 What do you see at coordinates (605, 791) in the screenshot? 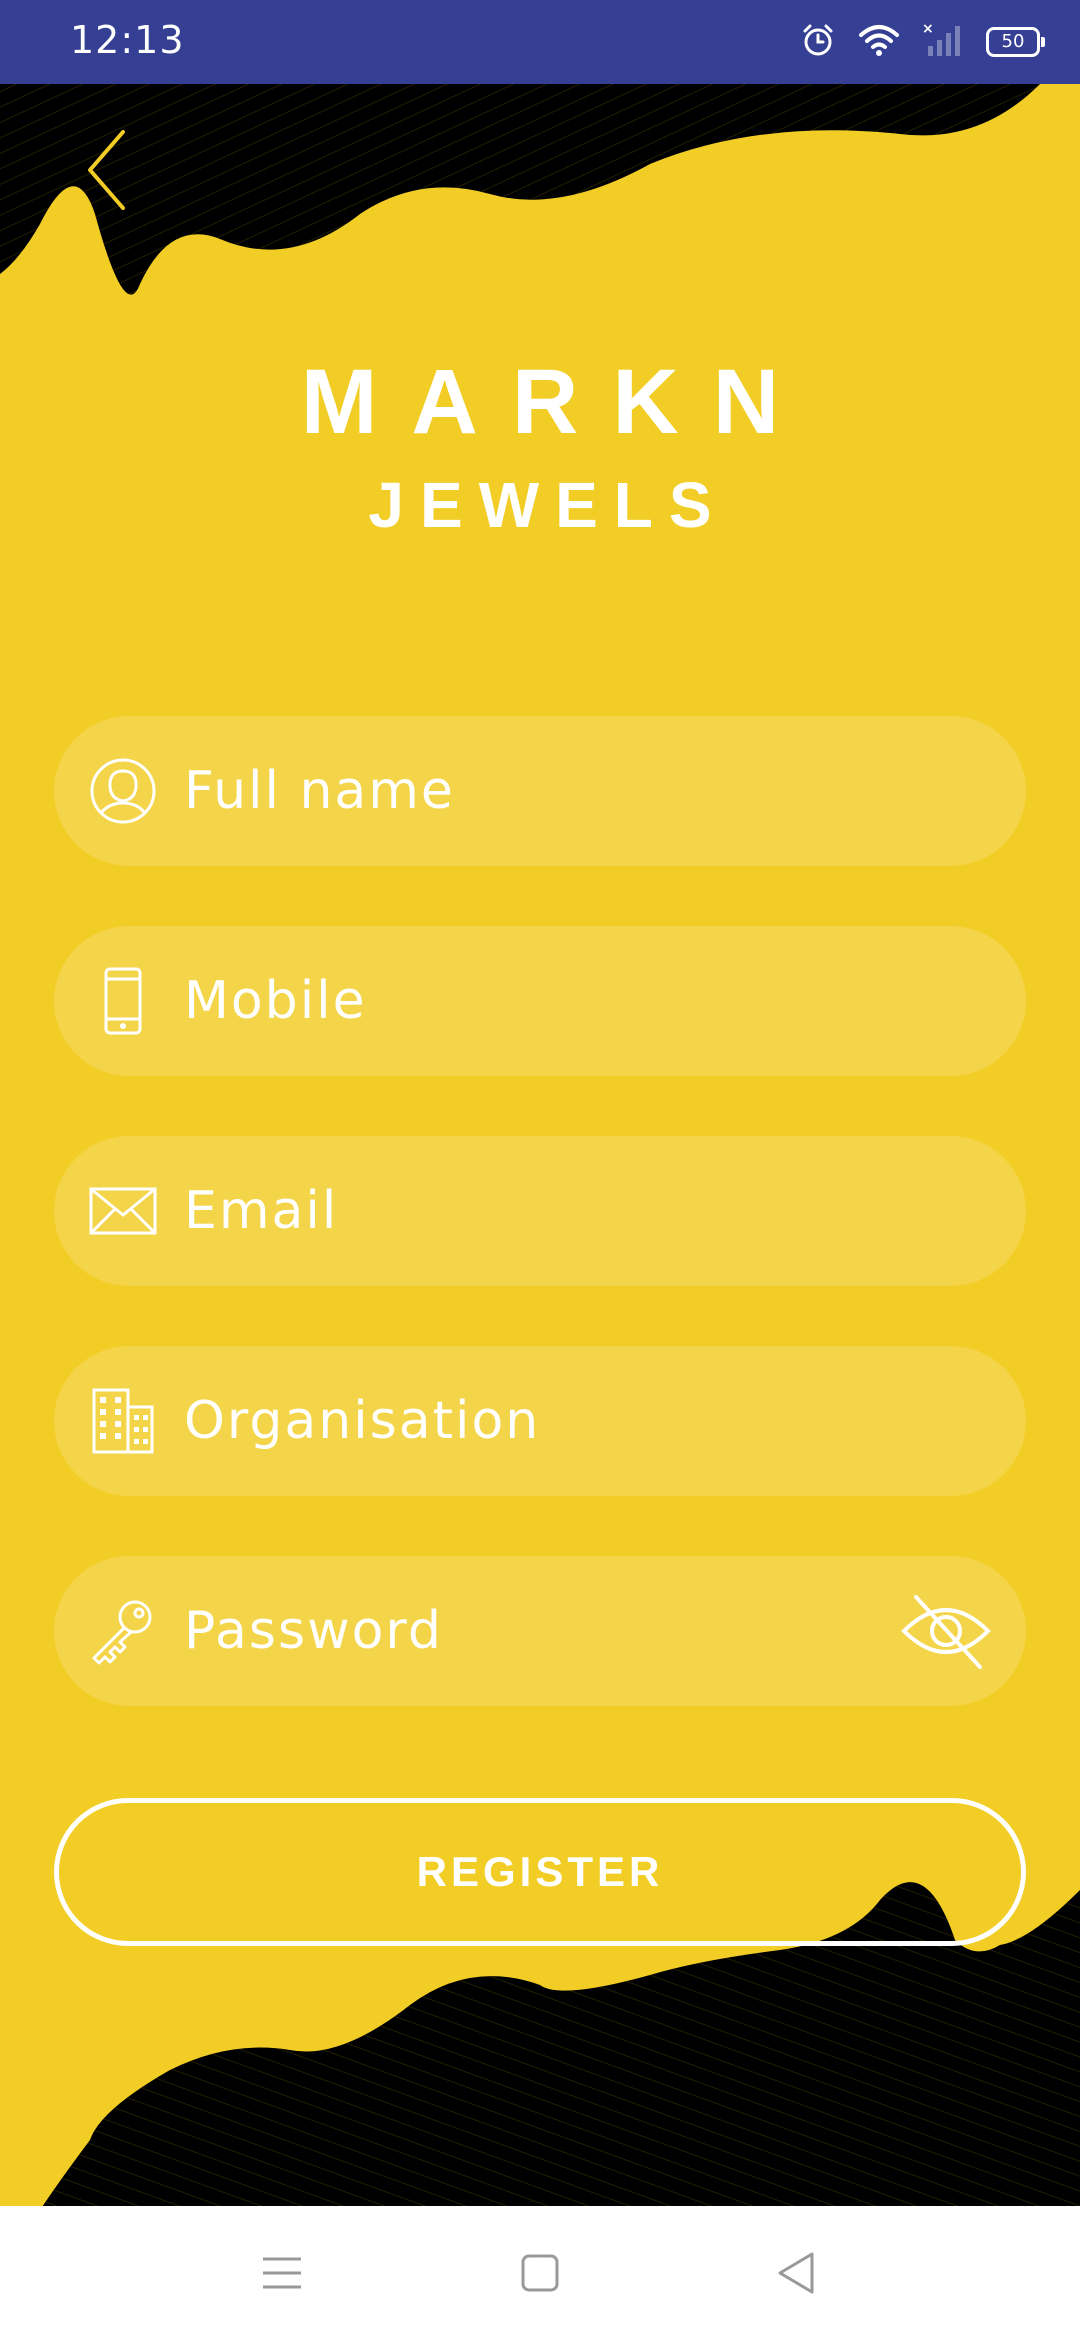
I see `full-name-input` at bounding box center [605, 791].